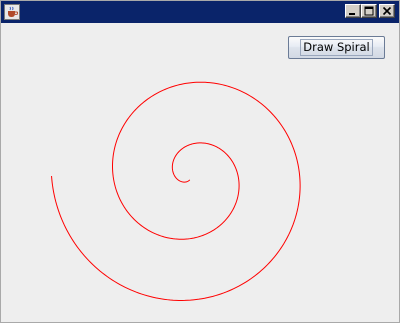 The height and width of the screenshot is (323, 400). I want to click on java-cup-icon, so click(12, 12).